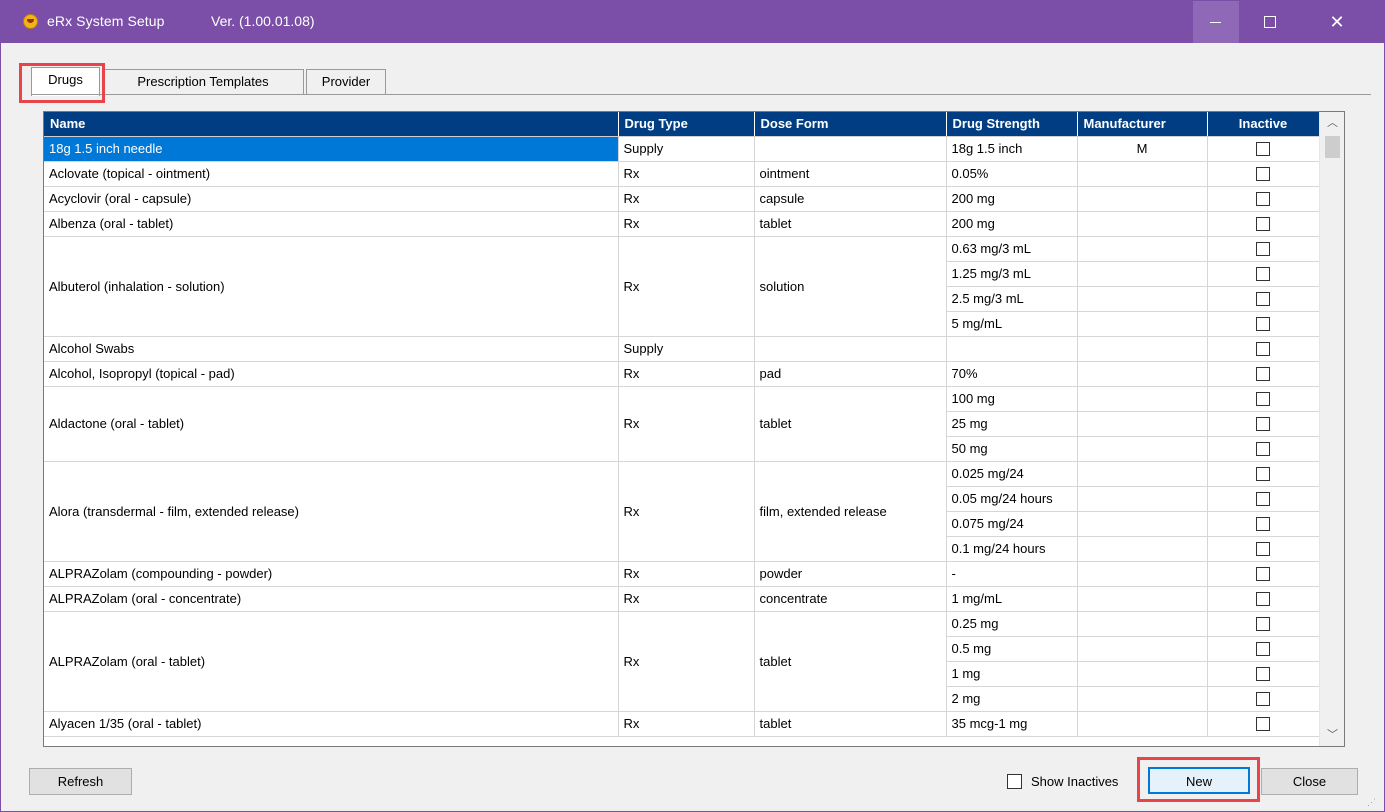 This screenshot has width=1385, height=812. I want to click on column-header-dose-form: Dose Form, so click(850, 124).